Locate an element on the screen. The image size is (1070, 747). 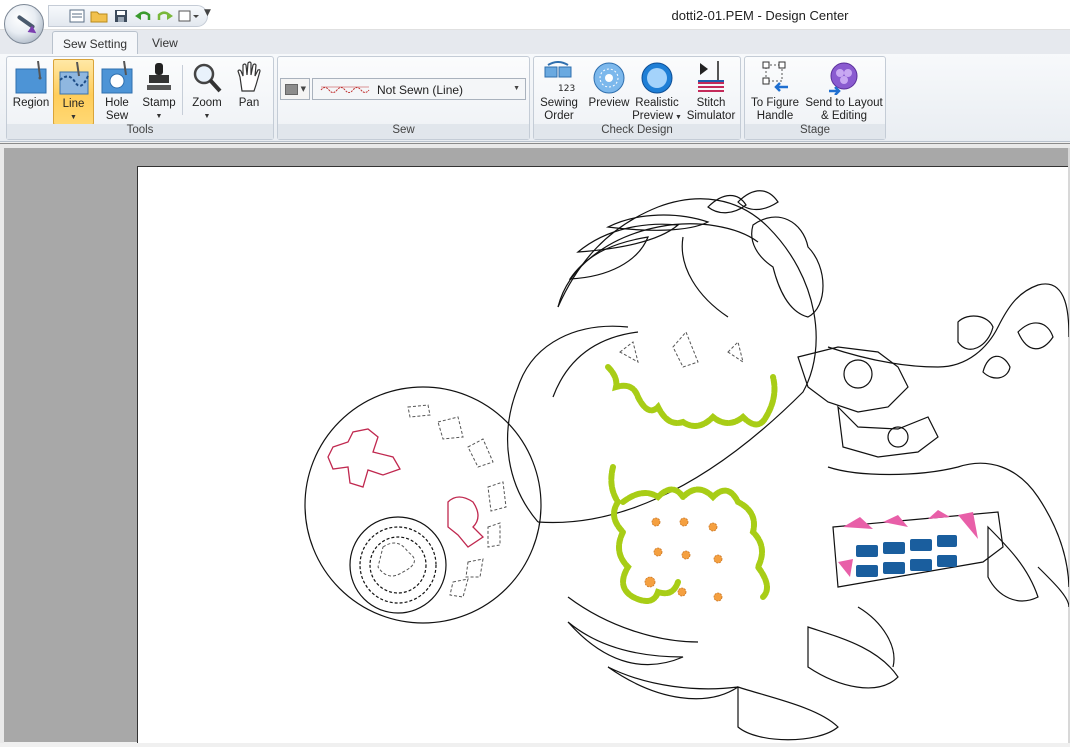
lime-stitch-top is located at coordinates (691, 396).